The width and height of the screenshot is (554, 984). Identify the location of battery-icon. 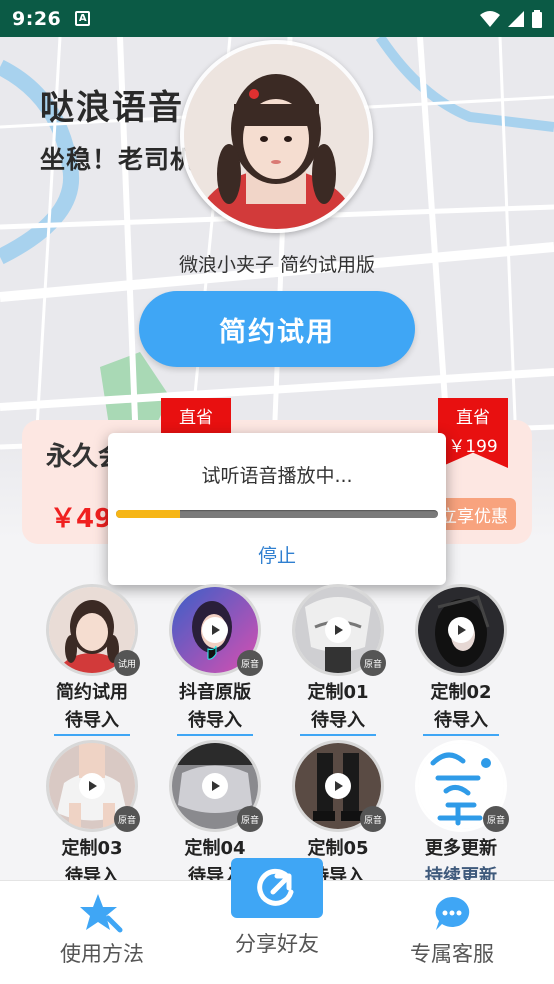
(537, 18).